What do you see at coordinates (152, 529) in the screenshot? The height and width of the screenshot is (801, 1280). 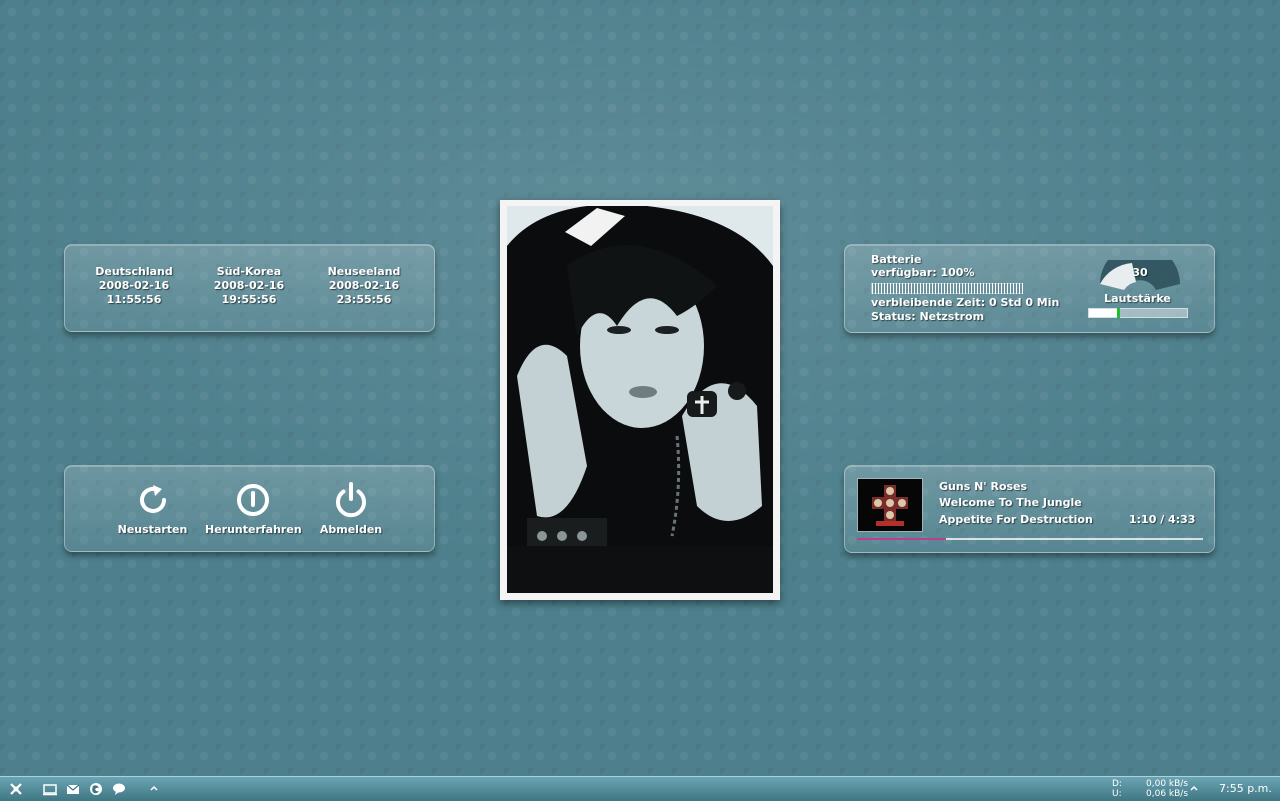 I see `restart-label: Neustarten` at bounding box center [152, 529].